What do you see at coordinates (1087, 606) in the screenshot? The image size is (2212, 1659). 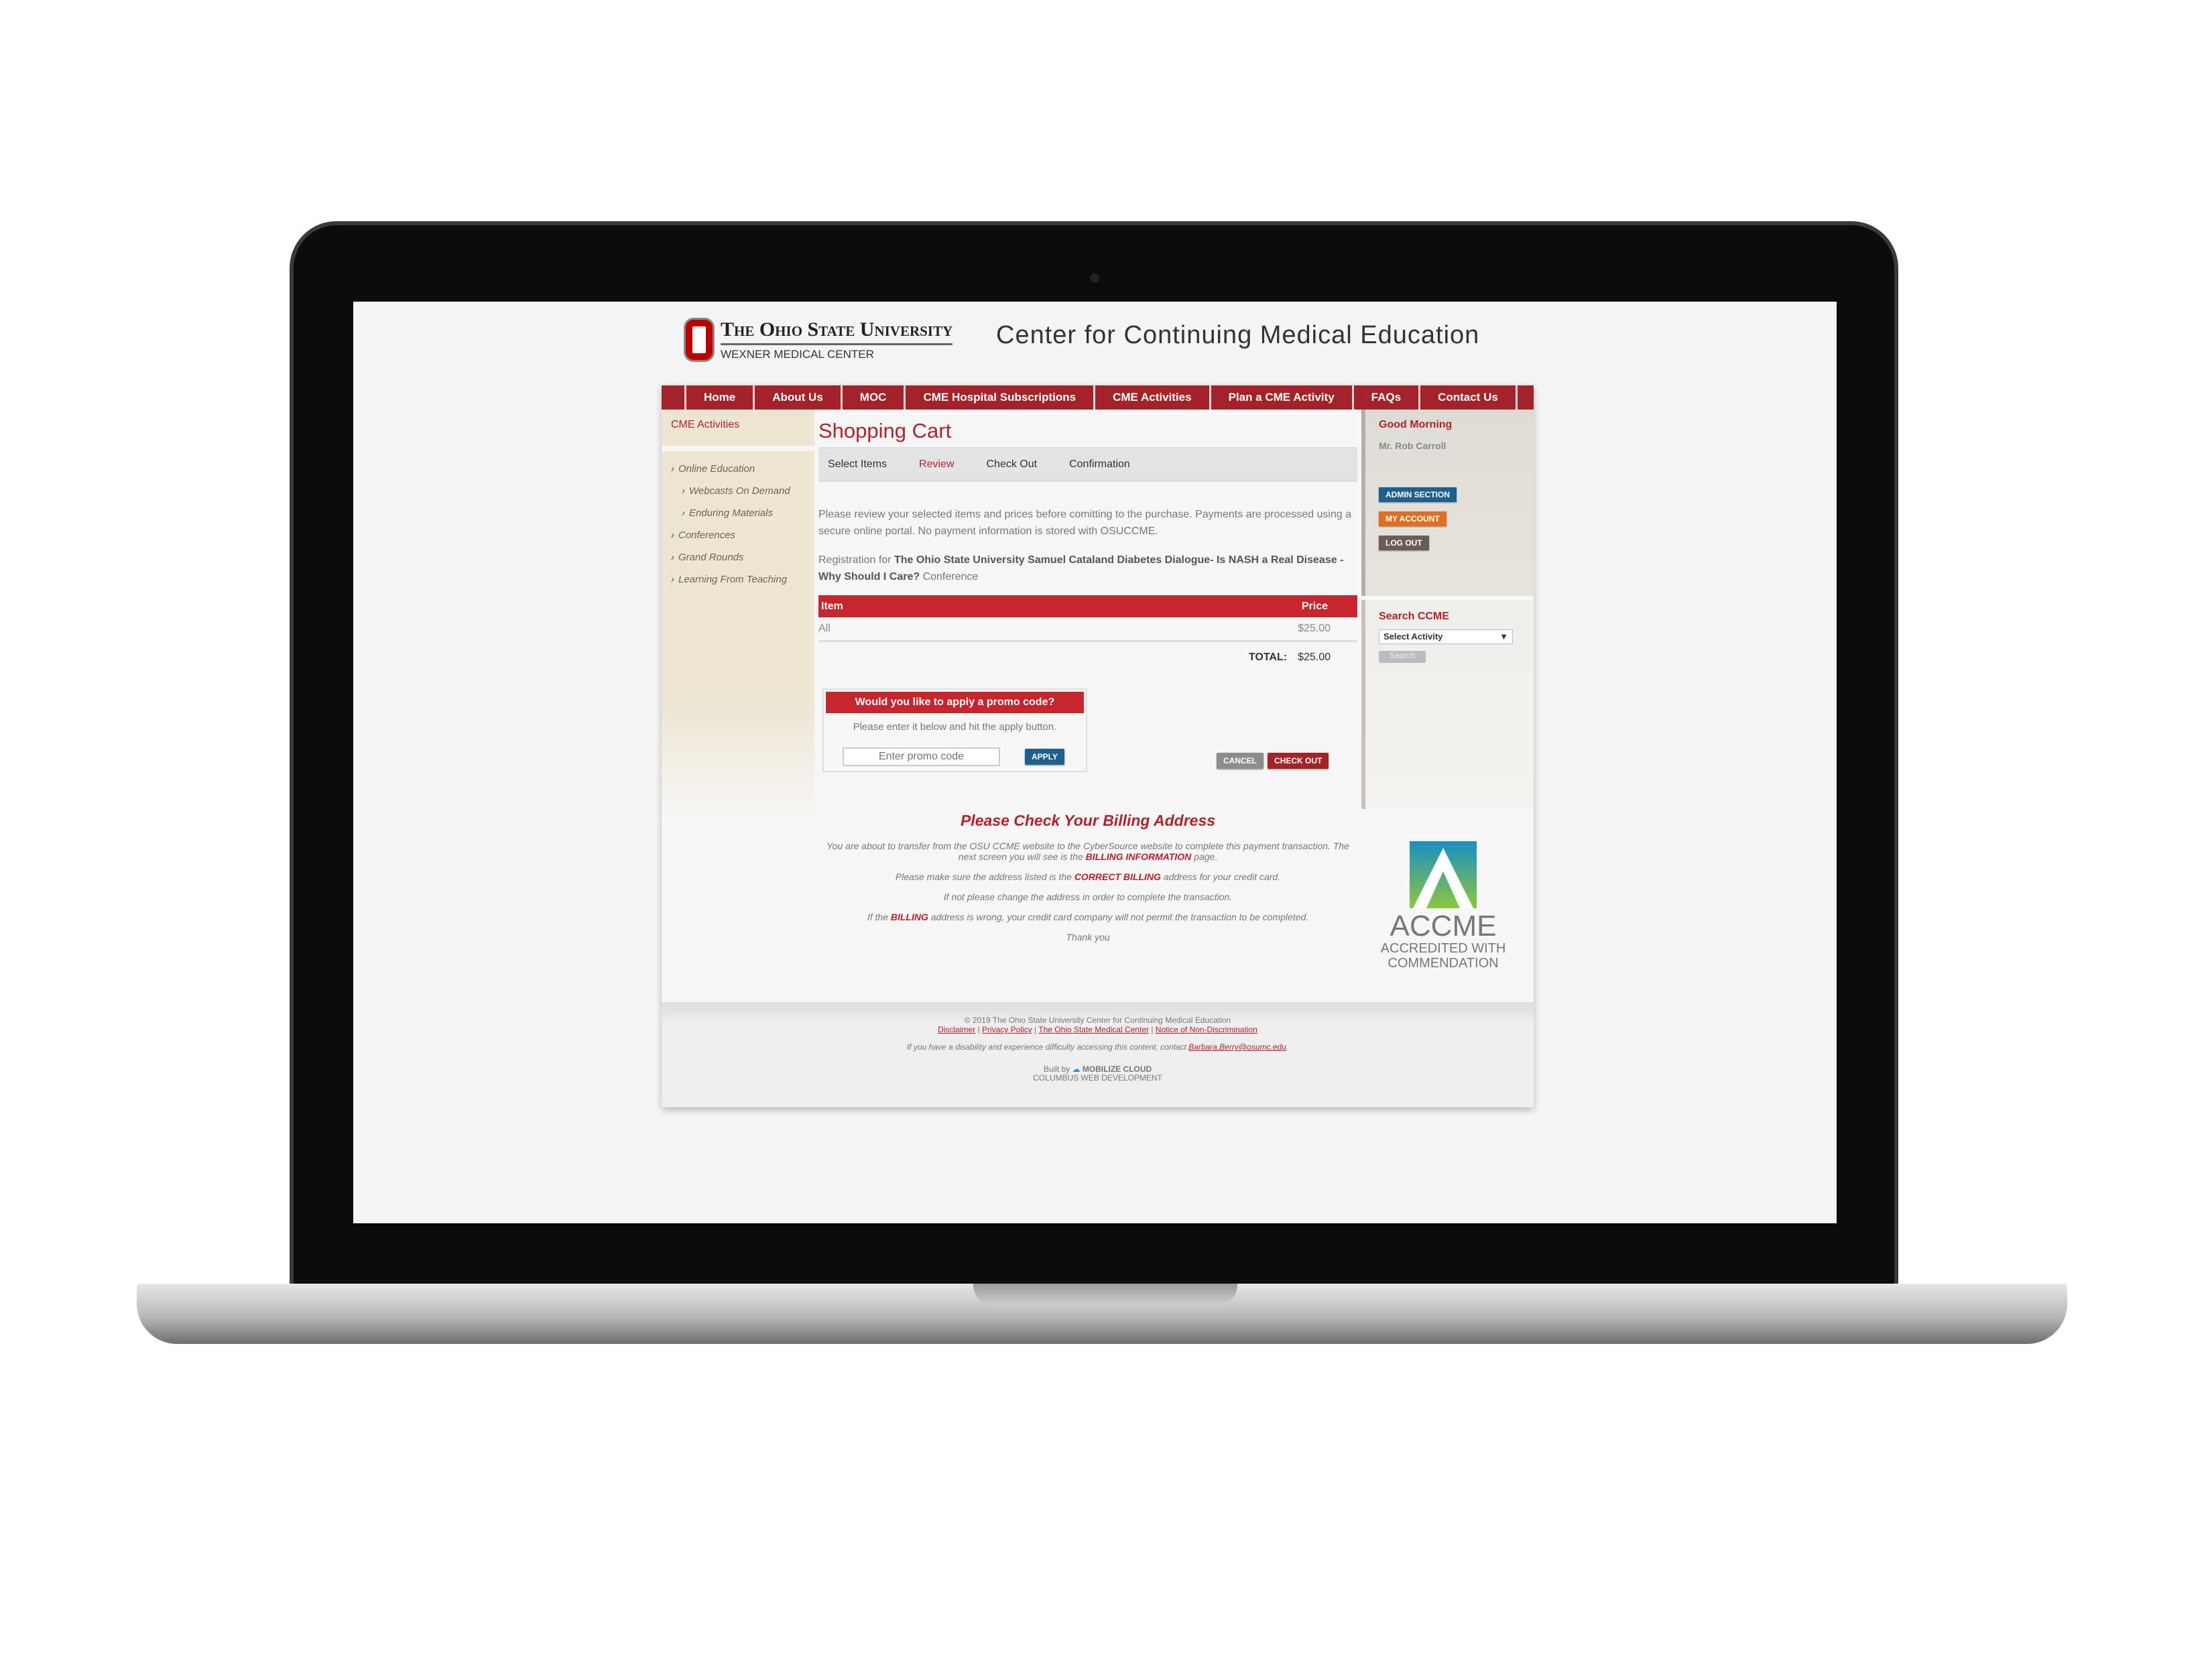 I see `table-header: Item Price` at bounding box center [1087, 606].